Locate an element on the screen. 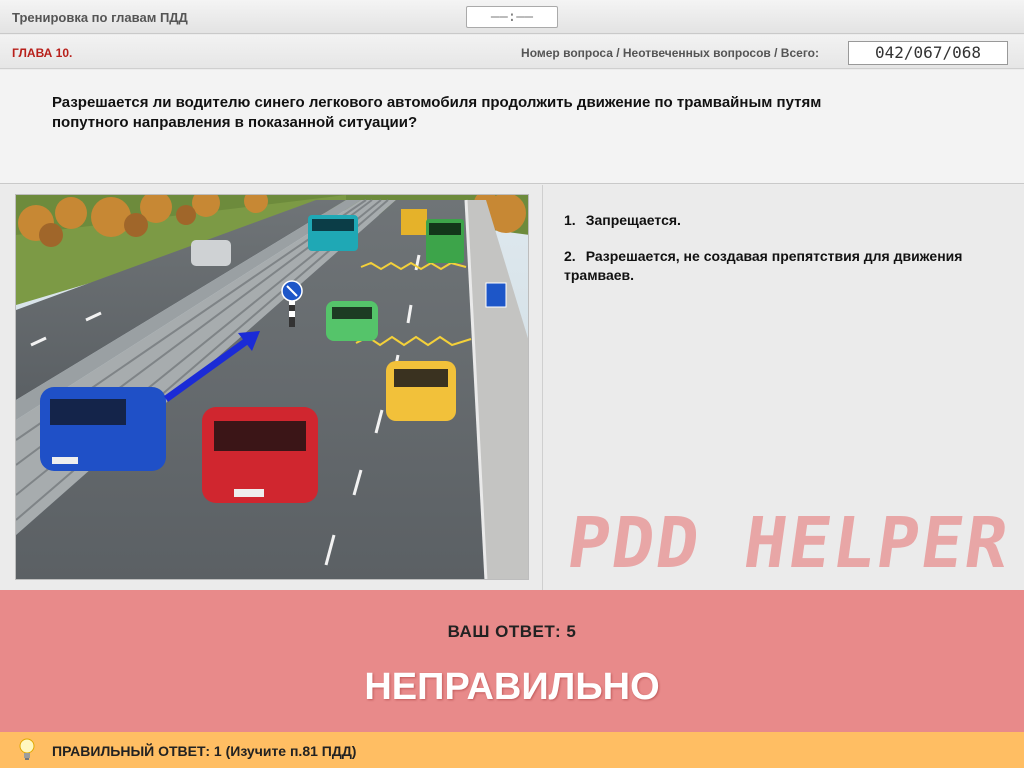 Image resolution: width=1024 pixels, height=768 pixels. question-counter: 042/067/068 is located at coordinates (928, 53).